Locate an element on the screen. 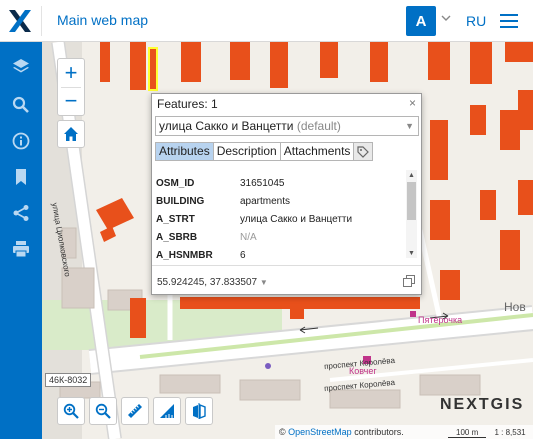 The height and width of the screenshot is (439, 533). zoom-in-box-button is located at coordinates (71, 411).